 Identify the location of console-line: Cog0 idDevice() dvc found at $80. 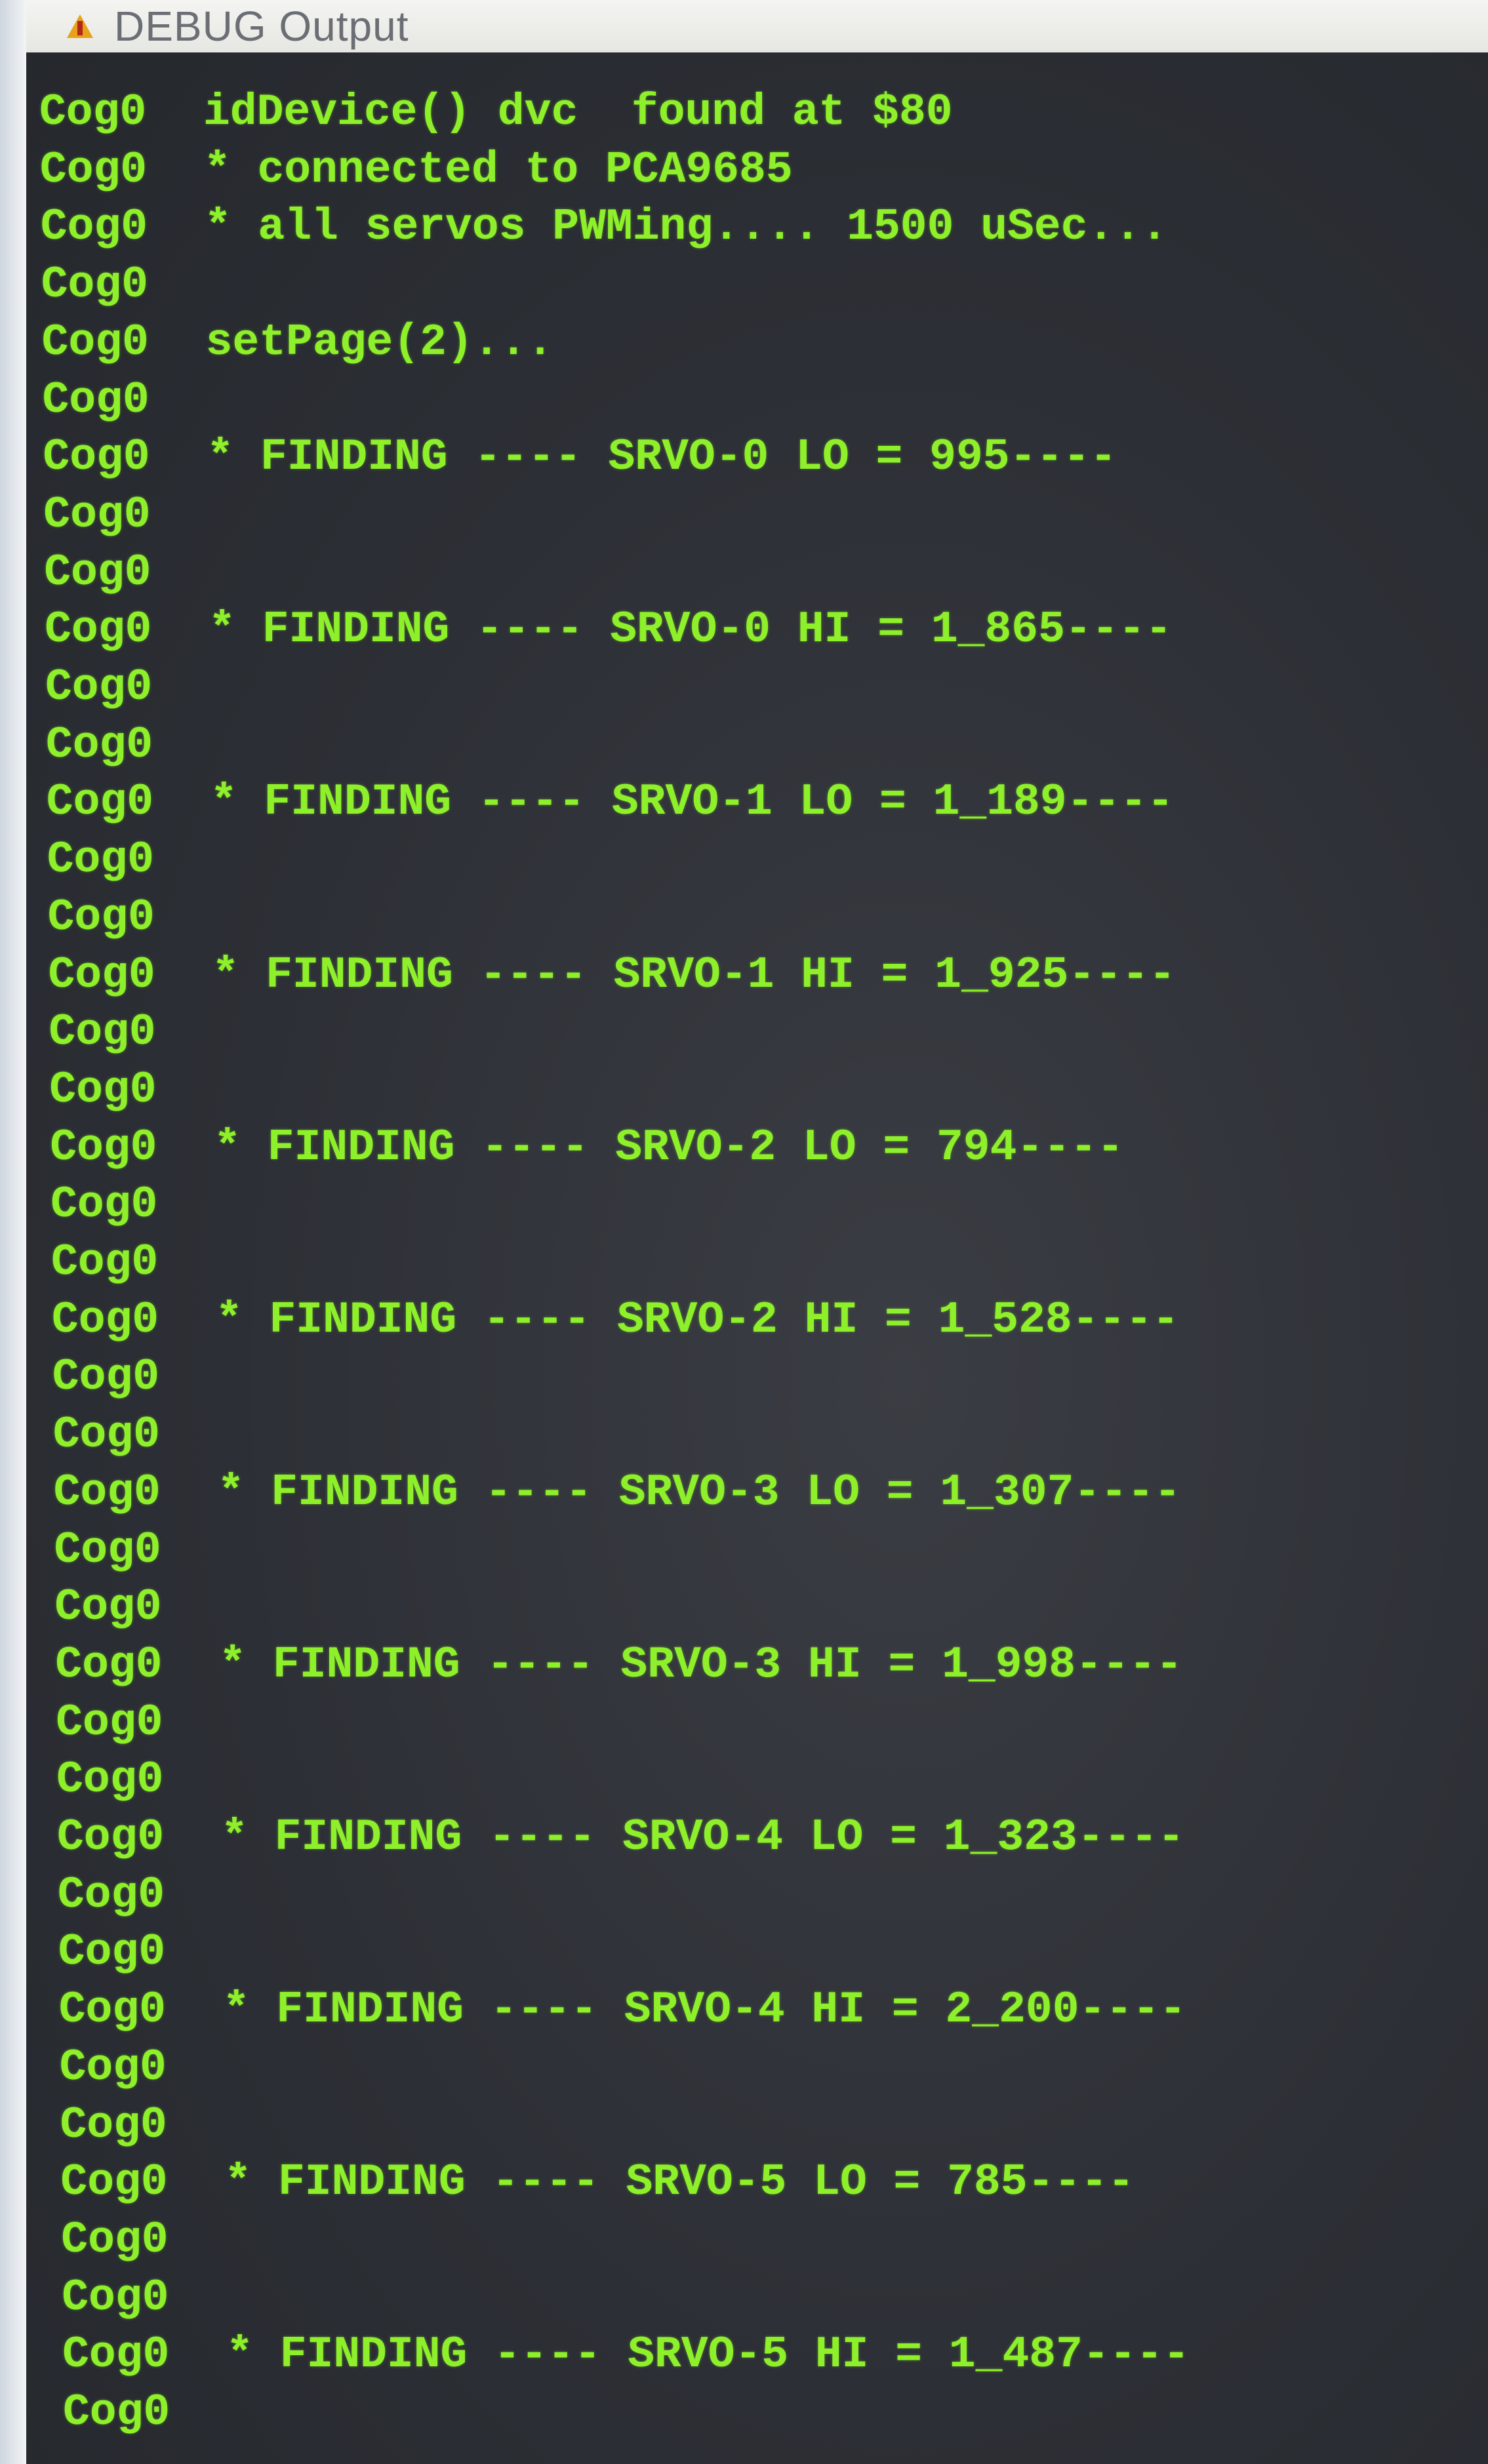
(496, 113).